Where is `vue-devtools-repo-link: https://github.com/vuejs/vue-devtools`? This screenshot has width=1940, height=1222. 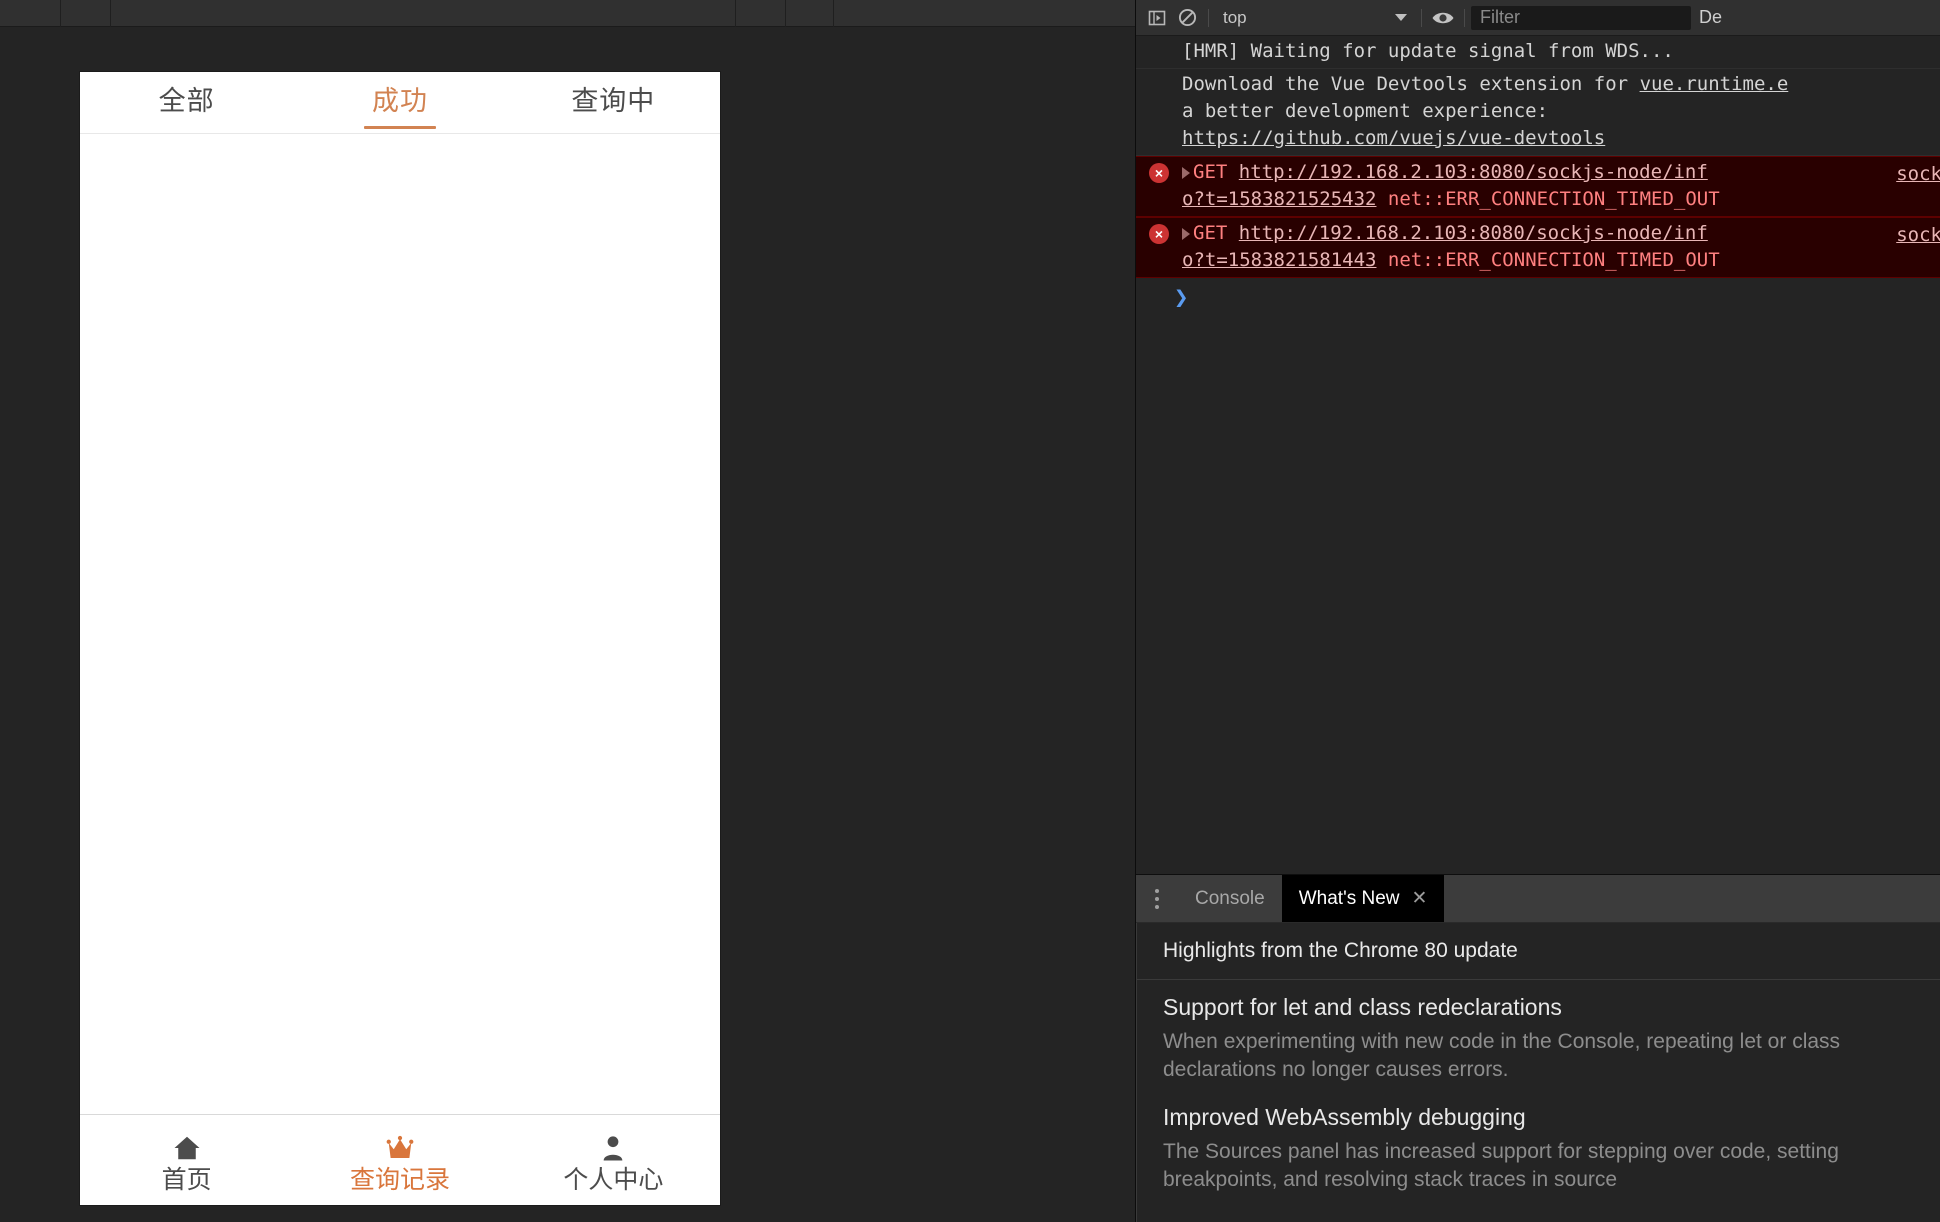 vue-devtools-repo-link: https://github.com/vuejs/vue-devtools is located at coordinates (1393, 138).